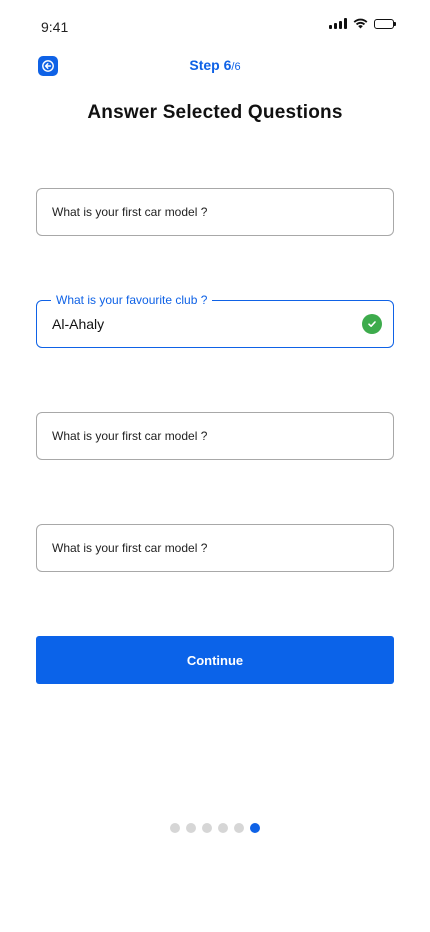  I want to click on step-total: /6, so click(236, 67).